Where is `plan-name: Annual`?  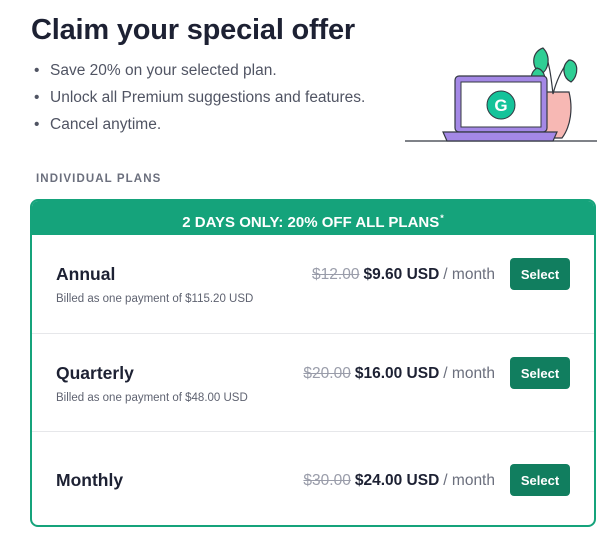 plan-name: Annual is located at coordinates (86, 274).